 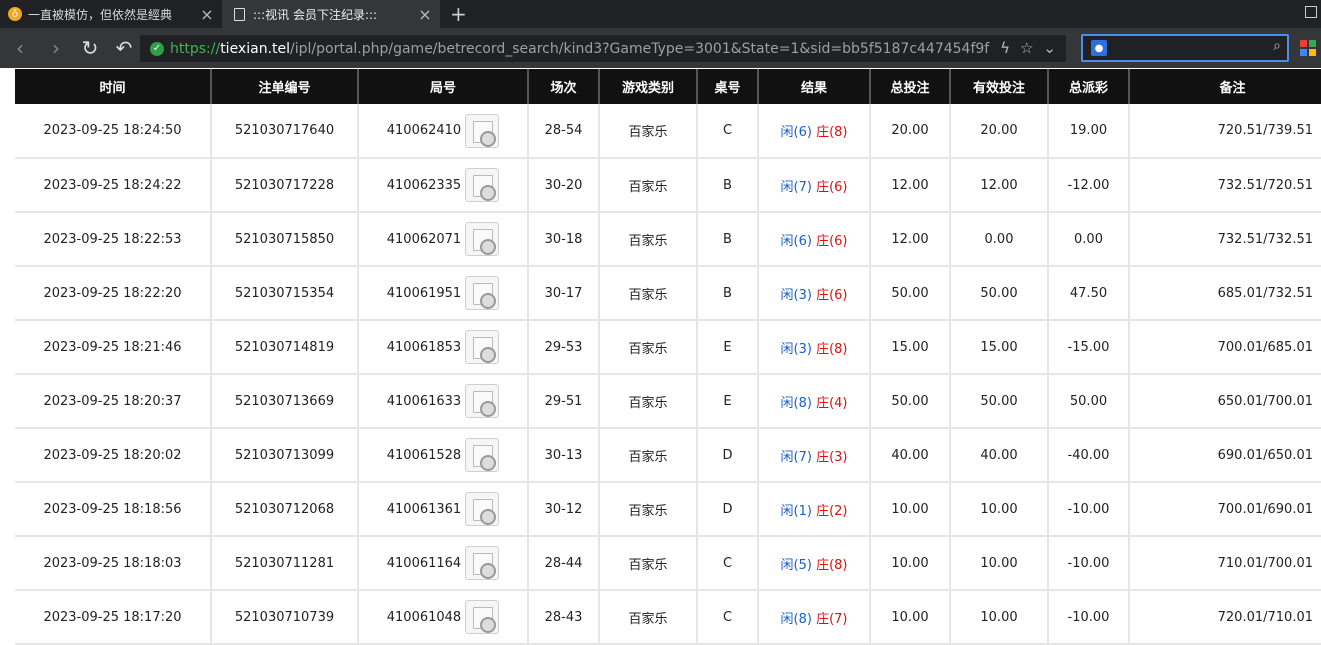 What do you see at coordinates (998, 563) in the screenshot?
I see `cell-valid-bet: 10.00` at bounding box center [998, 563].